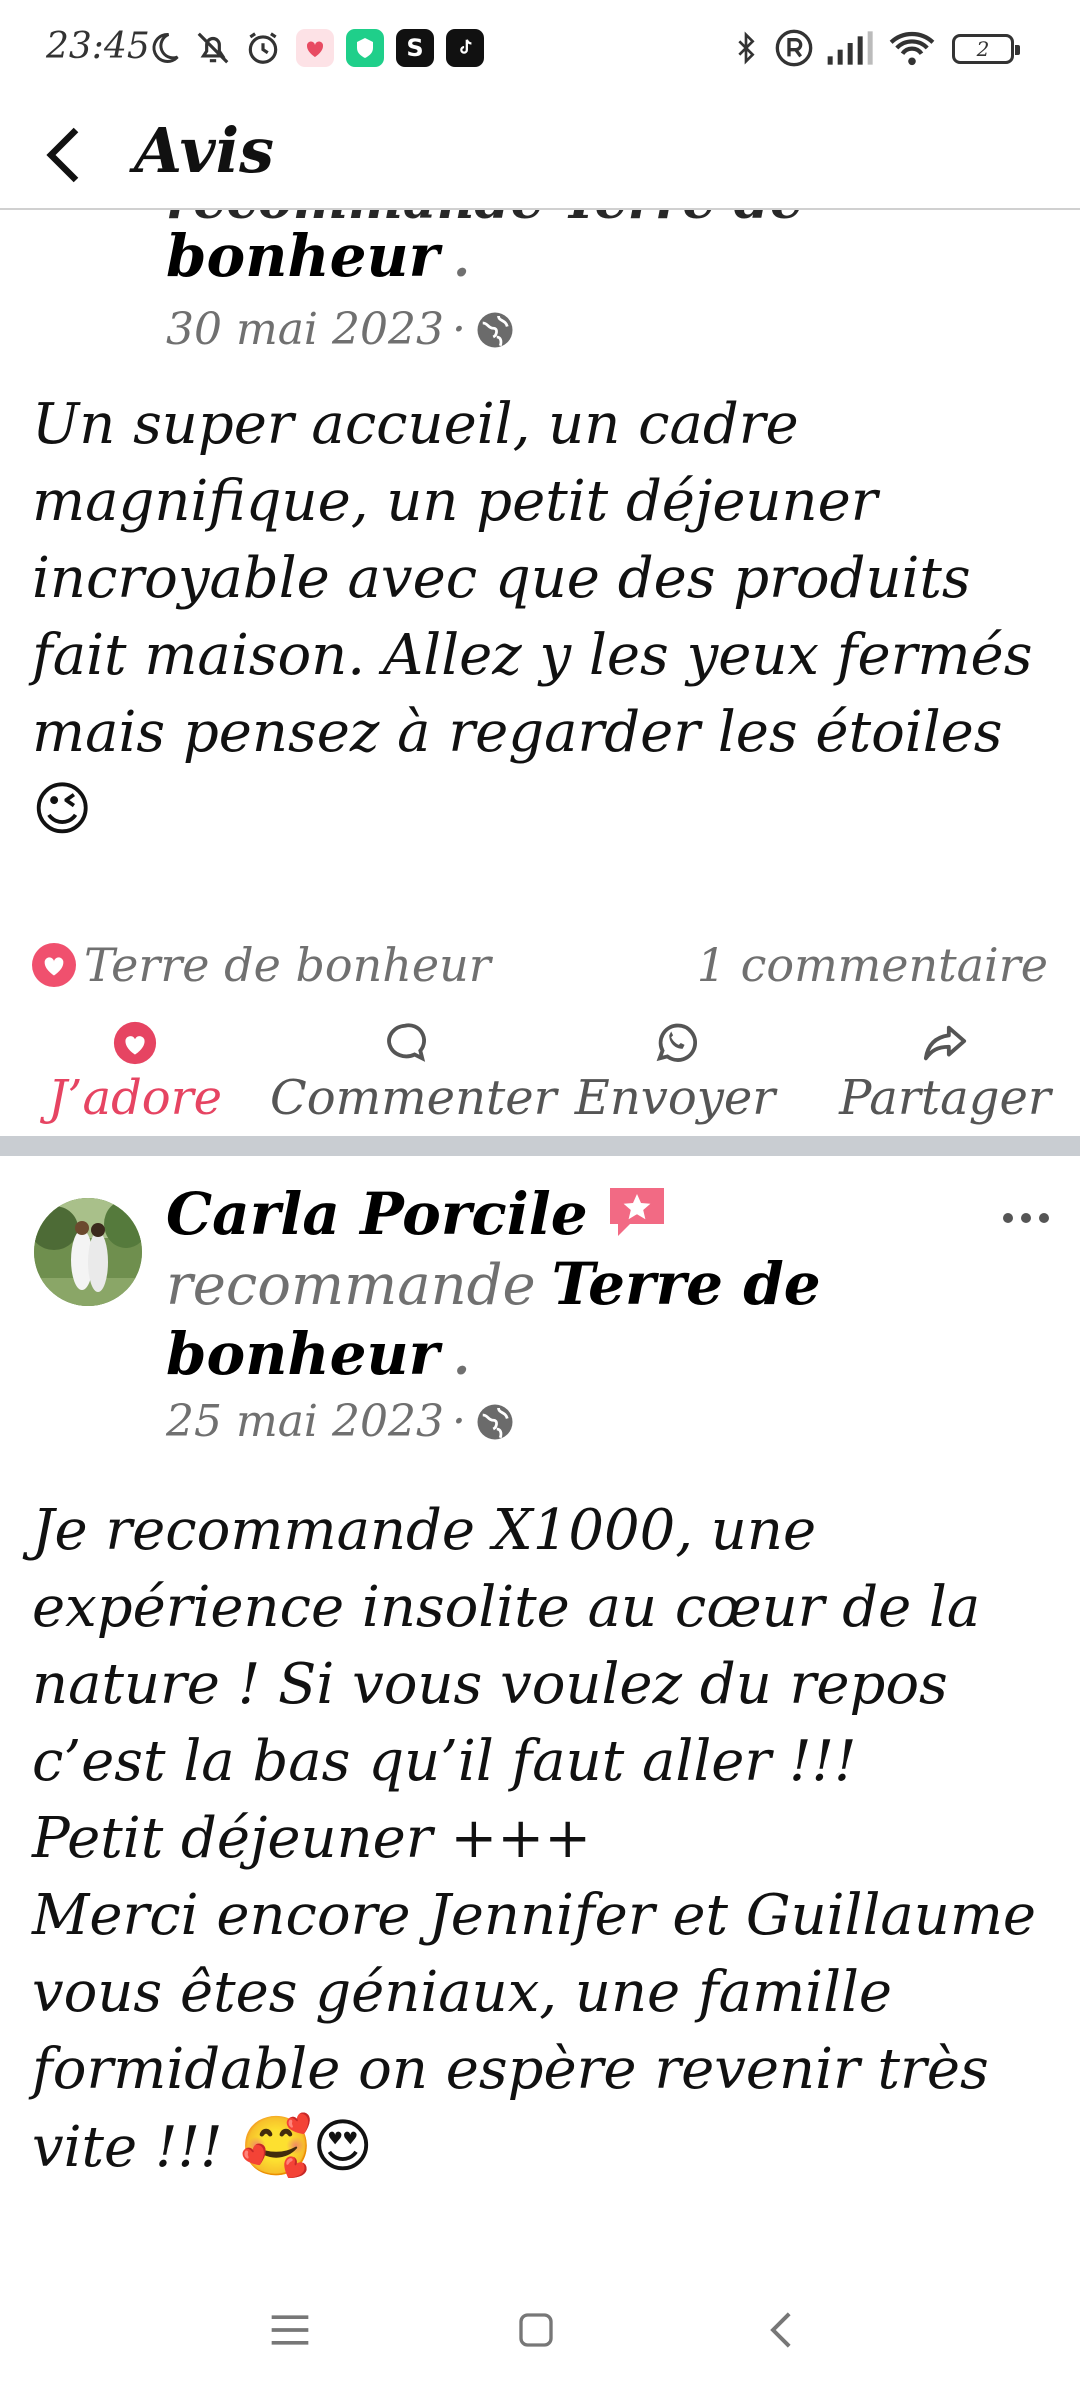  Describe the element at coordinates (287, 965) in the screenshot. I see `reaction-names: Terre de bonheur` at that location.